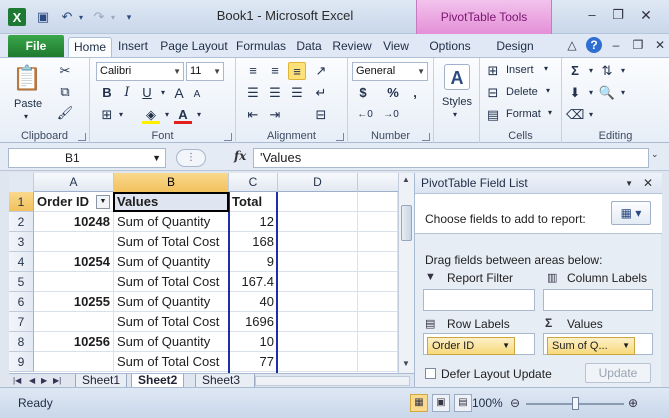 Image resolution: width=669 pixels, height=418 pixels. I want to click on wrap-text-icon: ↵, so click(321, 93).